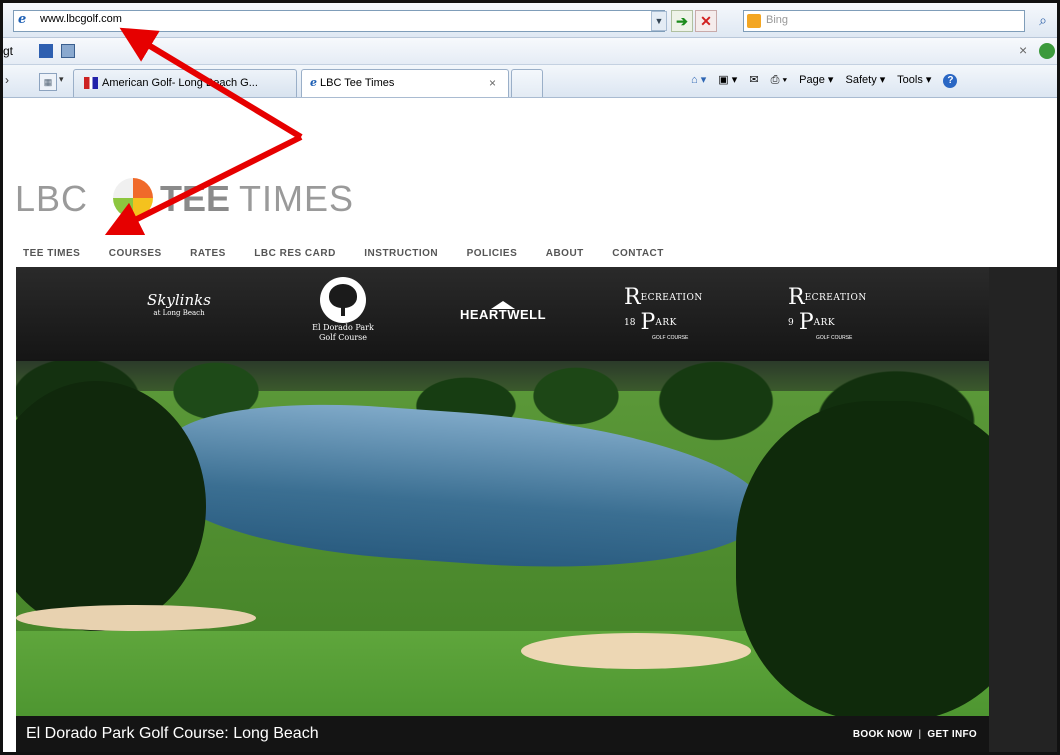 This screenshot has width=1060, height=755. I want to click on mail-icon: ✉, so click(753, 80).